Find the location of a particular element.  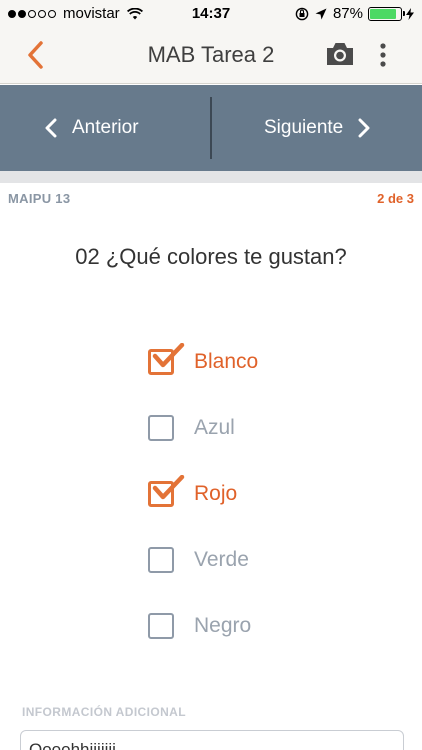

option-verde: Verde is located at coordinates (197, 560).